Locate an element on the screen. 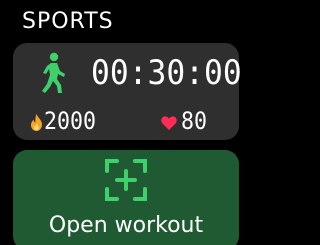 This screenshot has width=320, height=245. open-workout-label: Open workout is located at coordinates (126, 225).